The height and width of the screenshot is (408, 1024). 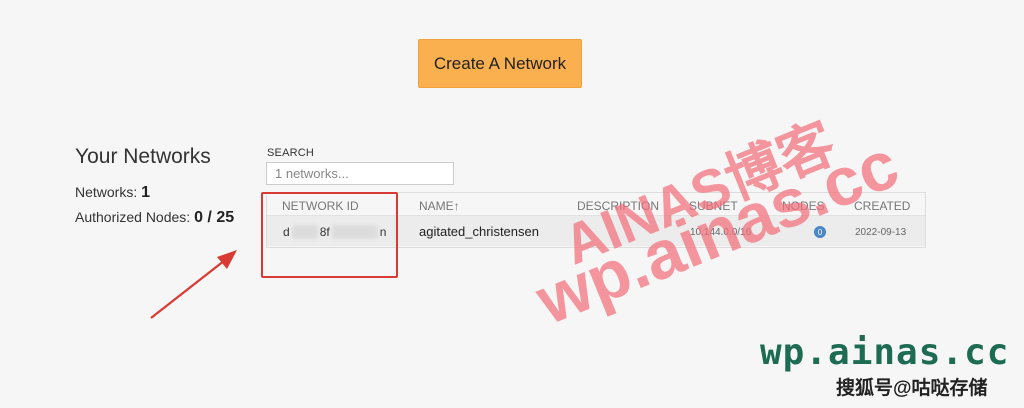 What do you see at coordinates (885, 352) in the screenshot?
I see `footer-watermark: wp.ainas.cc` at bounding box center [885, 352].